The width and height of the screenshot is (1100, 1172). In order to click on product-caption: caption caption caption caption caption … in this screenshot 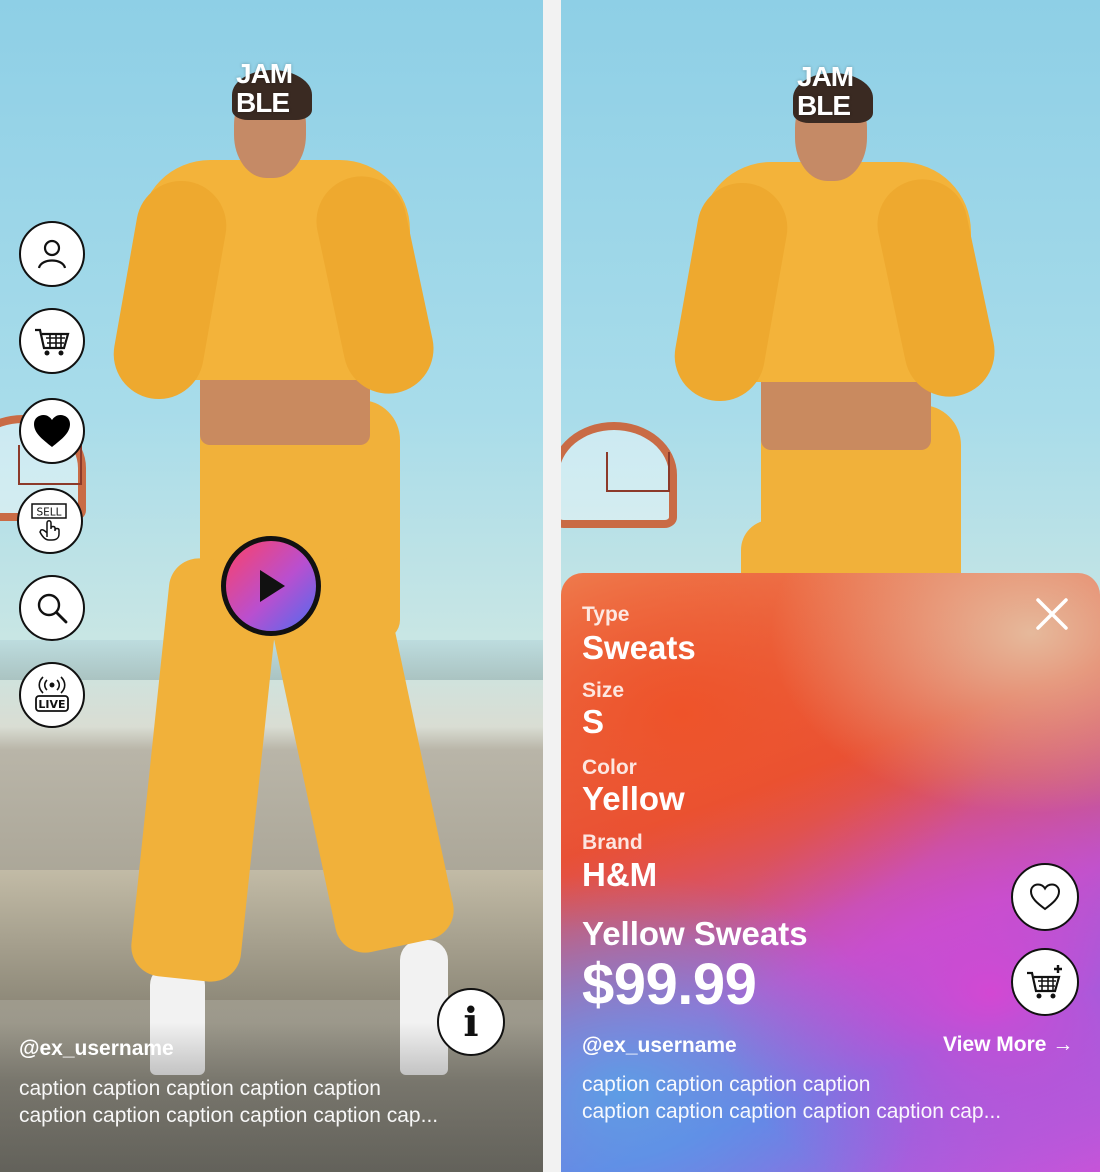, I will do `click(832, 1098)`.